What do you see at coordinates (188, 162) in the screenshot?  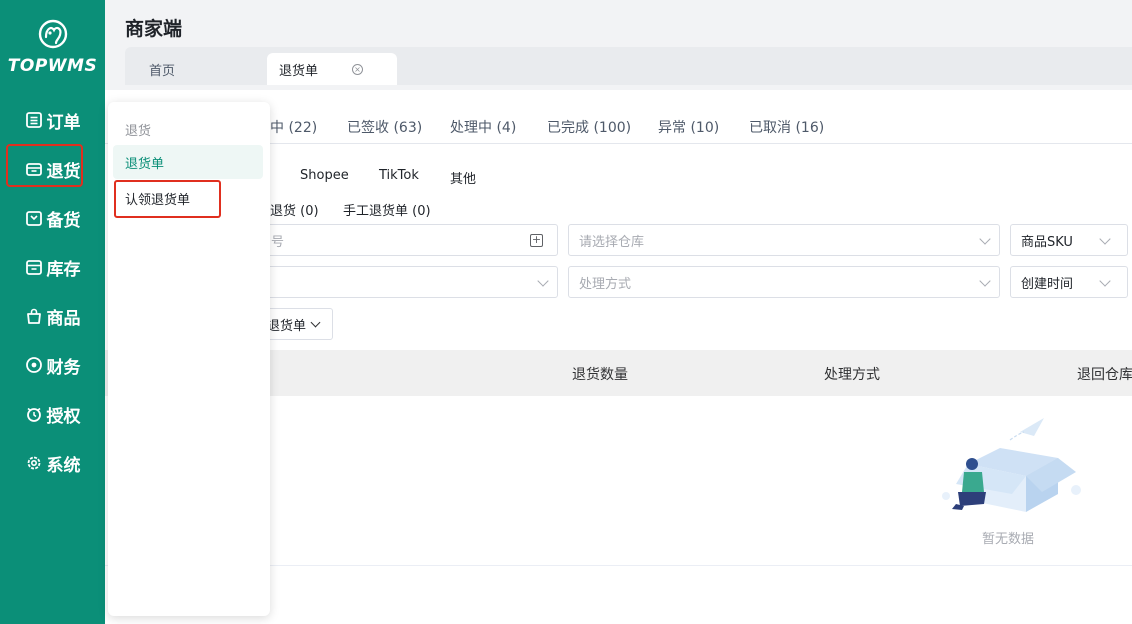 I see `submenu-item-return-orders: 退货单` at bounding box center [188, 162].